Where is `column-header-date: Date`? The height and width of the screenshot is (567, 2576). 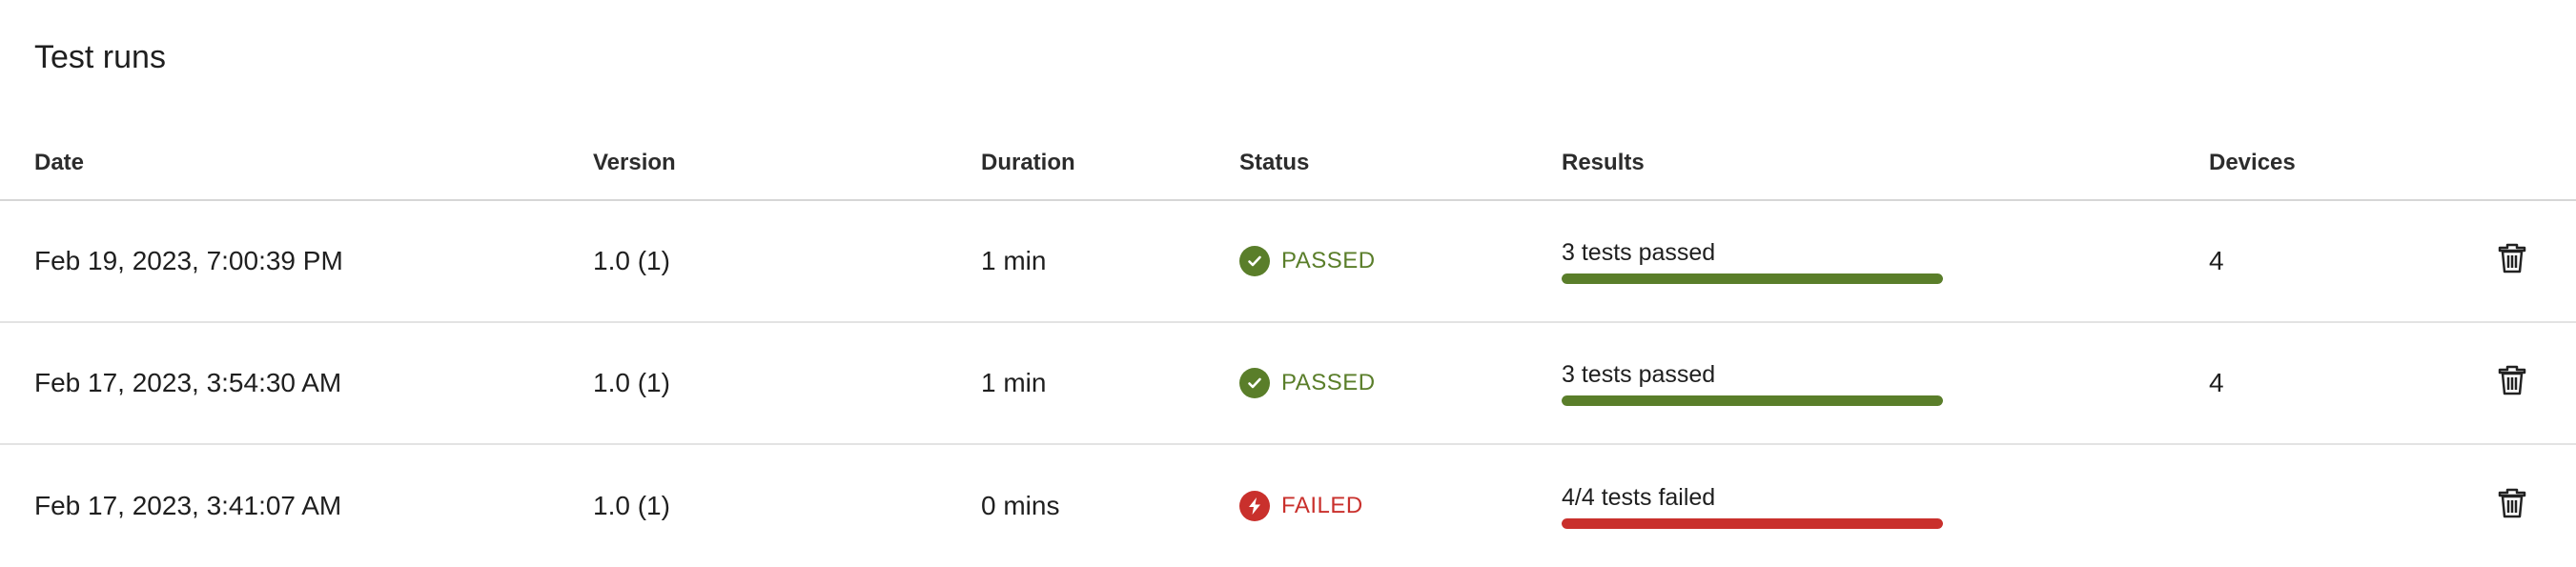 column-header-date: Date is located at coordinates (301, 160).